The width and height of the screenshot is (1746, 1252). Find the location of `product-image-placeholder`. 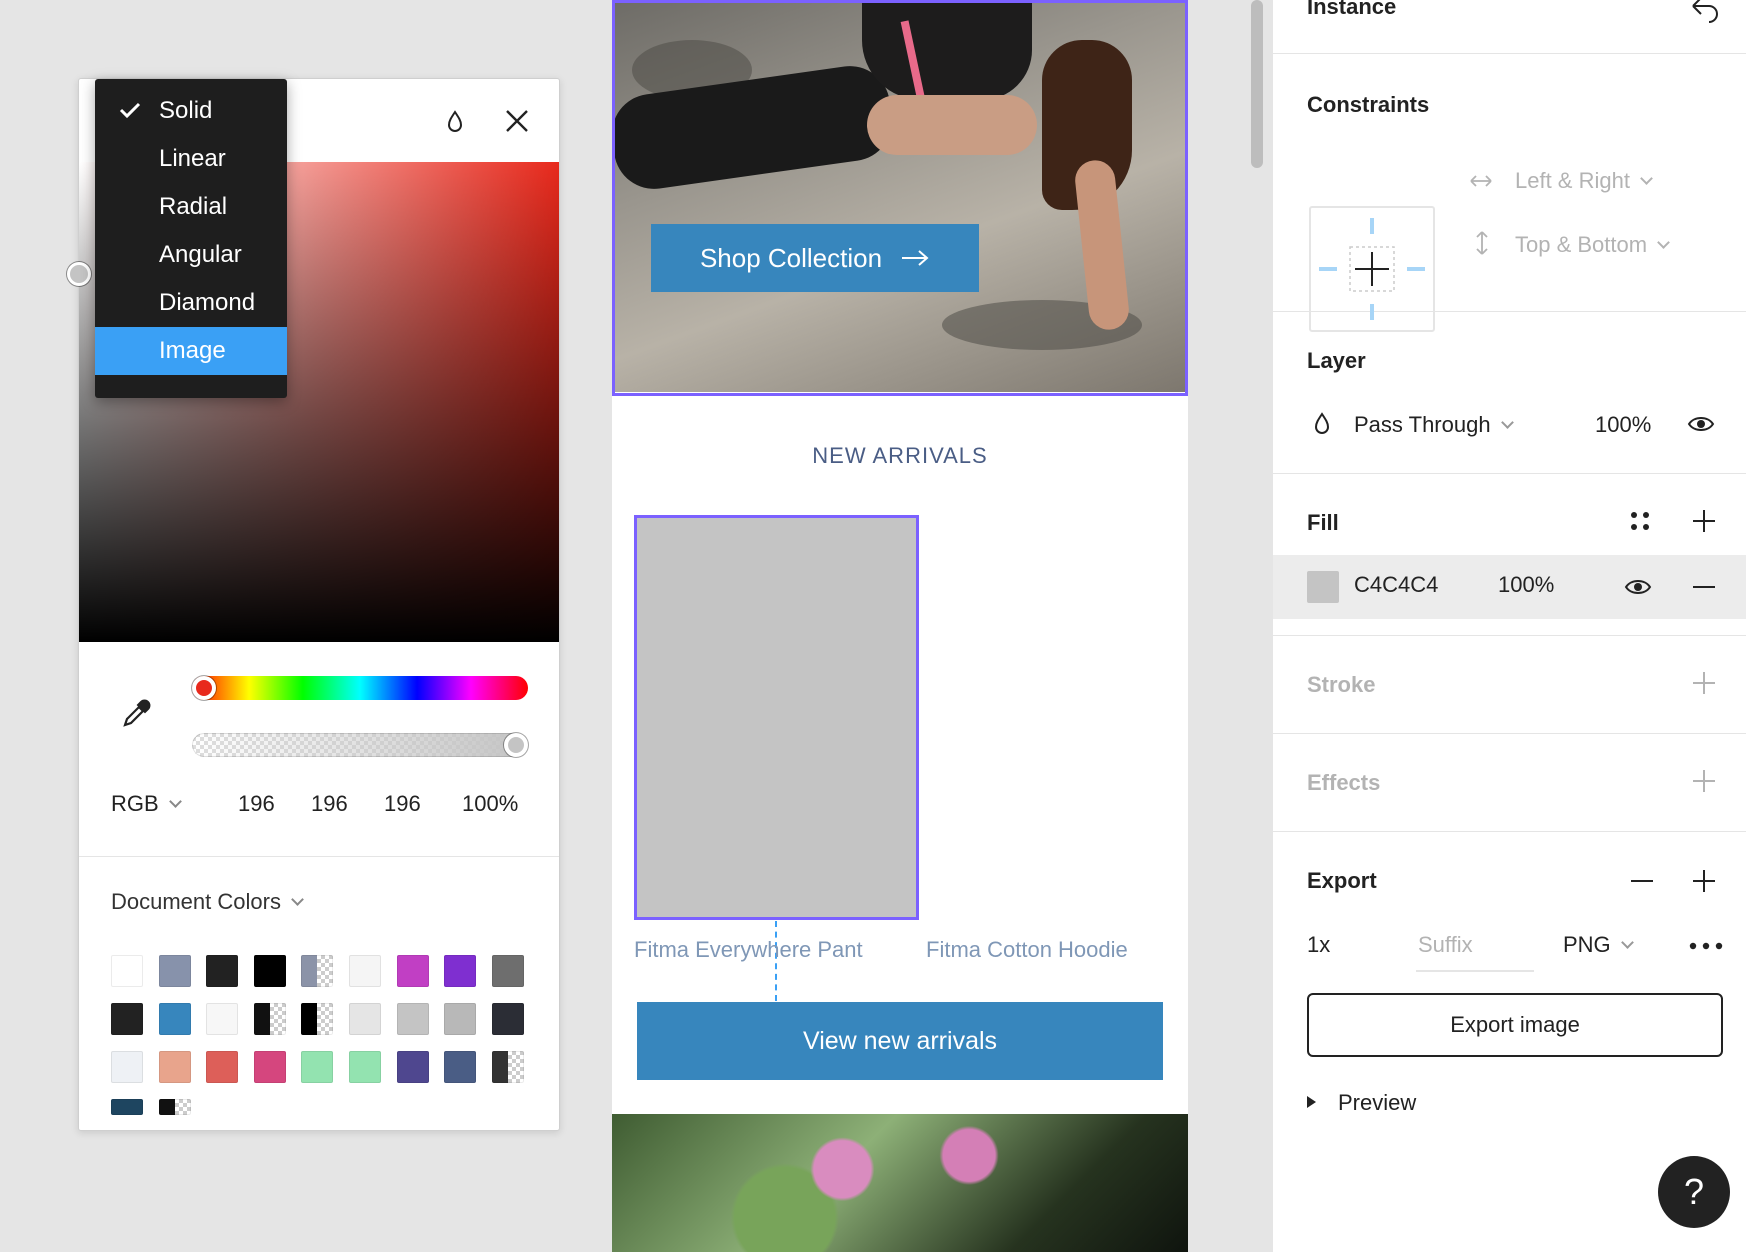

product-image-placeholder is located at coordinates (776, 717).